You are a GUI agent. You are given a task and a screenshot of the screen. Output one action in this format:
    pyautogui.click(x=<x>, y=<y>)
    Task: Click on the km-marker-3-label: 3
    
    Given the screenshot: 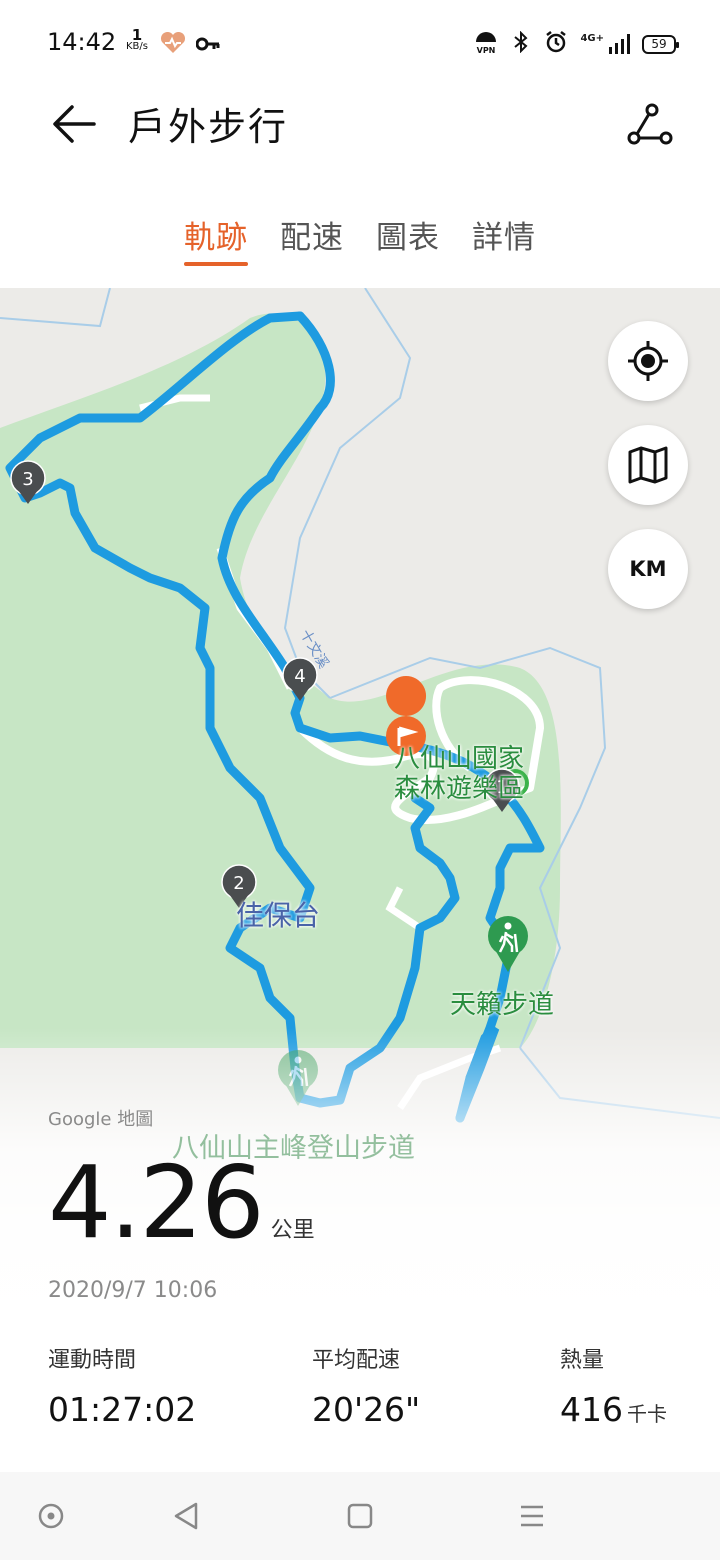 What is the action you would take?
    pyautogui.click(x=27, y=479)
    